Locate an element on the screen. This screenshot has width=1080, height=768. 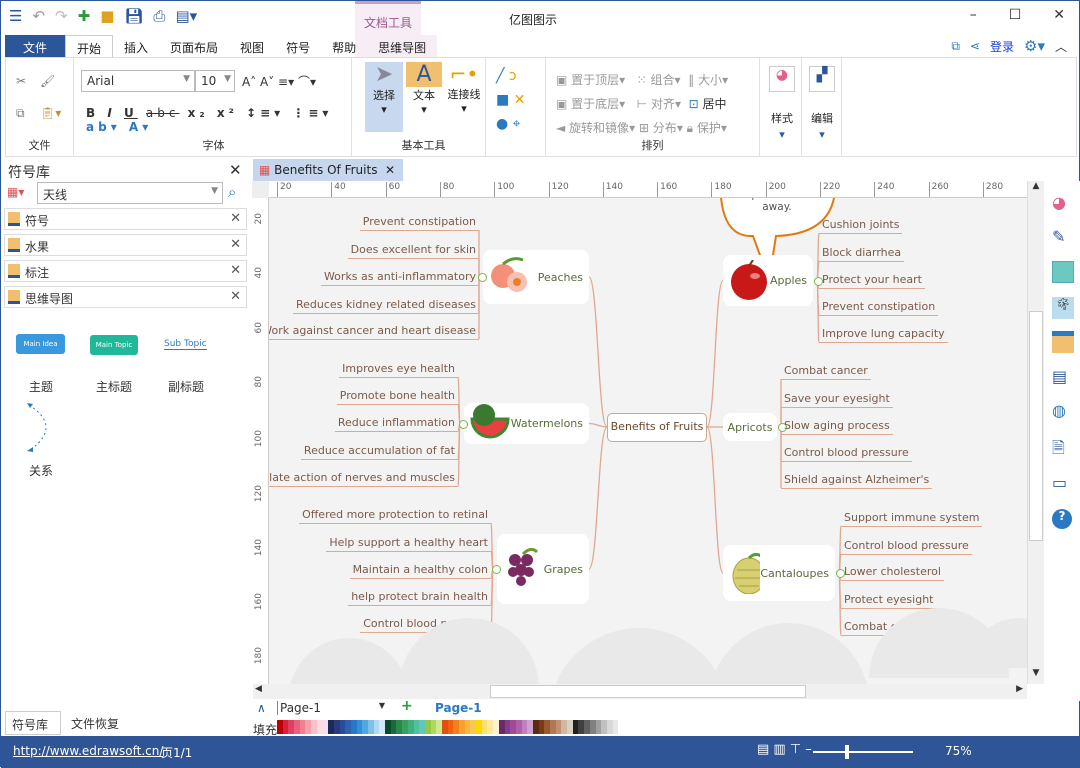
share-icon: ⋖ is located at coordinates (975, 46).